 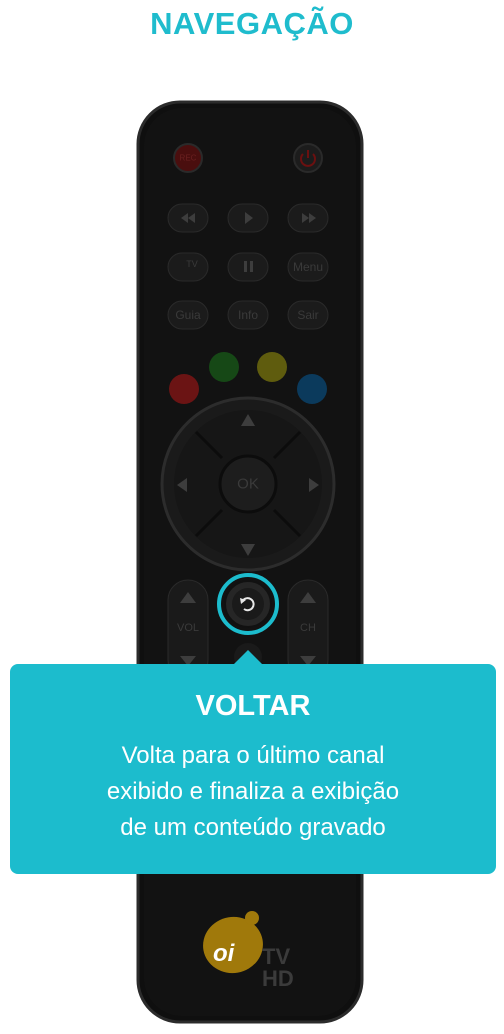 I want to click on tooltip-line: exibido e finaliza a exibição, so click(x=253, y=791).